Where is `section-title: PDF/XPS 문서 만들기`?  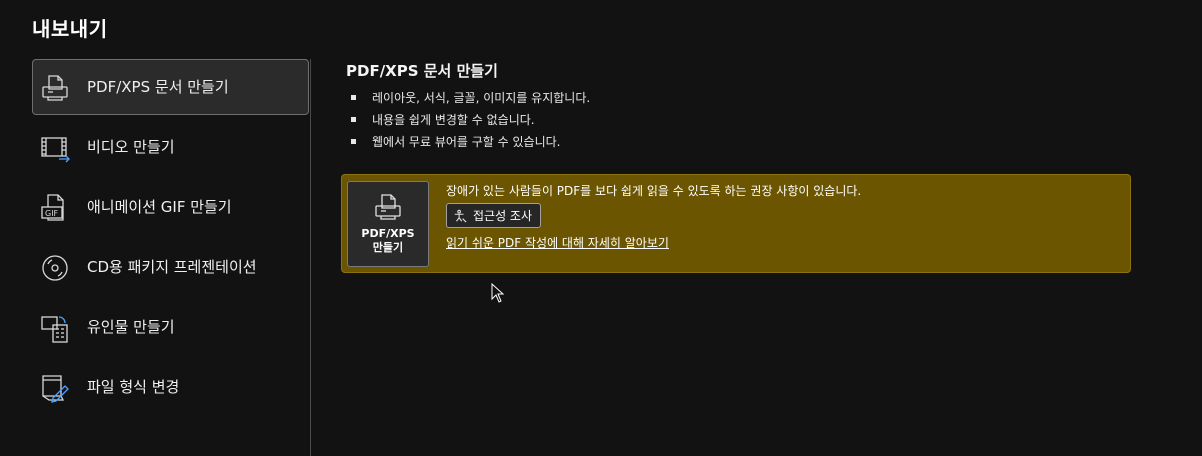
section-title: PDF/XPS 문서 만들기 is located at coordinates (422, 71).